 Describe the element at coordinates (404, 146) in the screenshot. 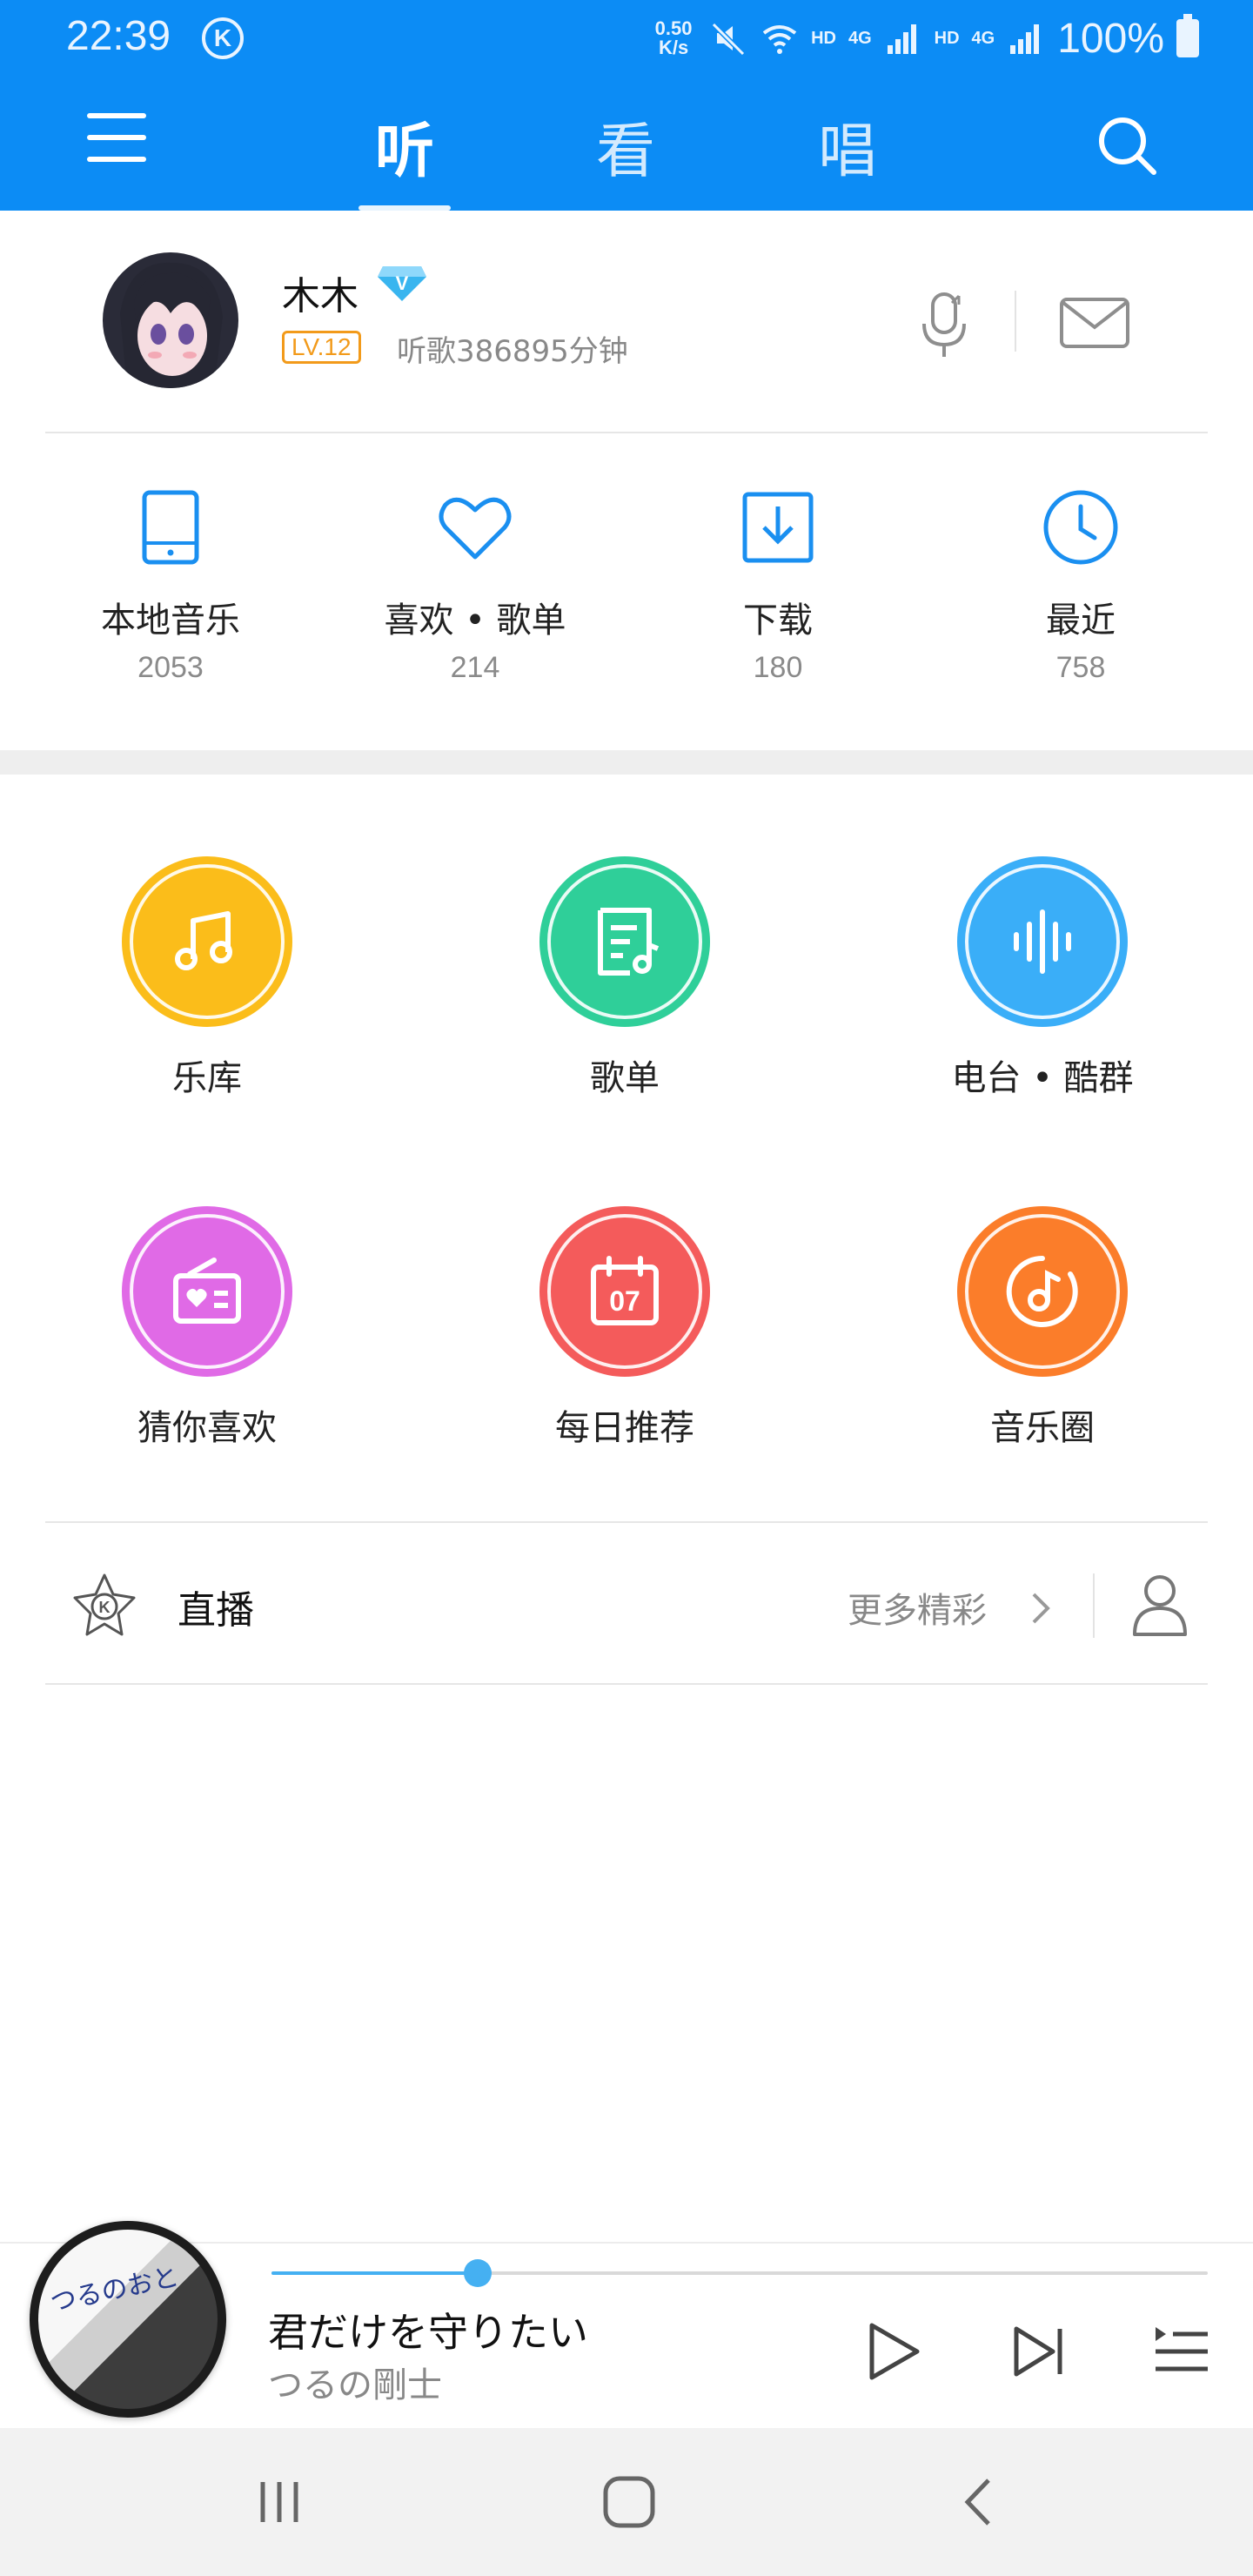

I see `tab-listen: 听` at that location.